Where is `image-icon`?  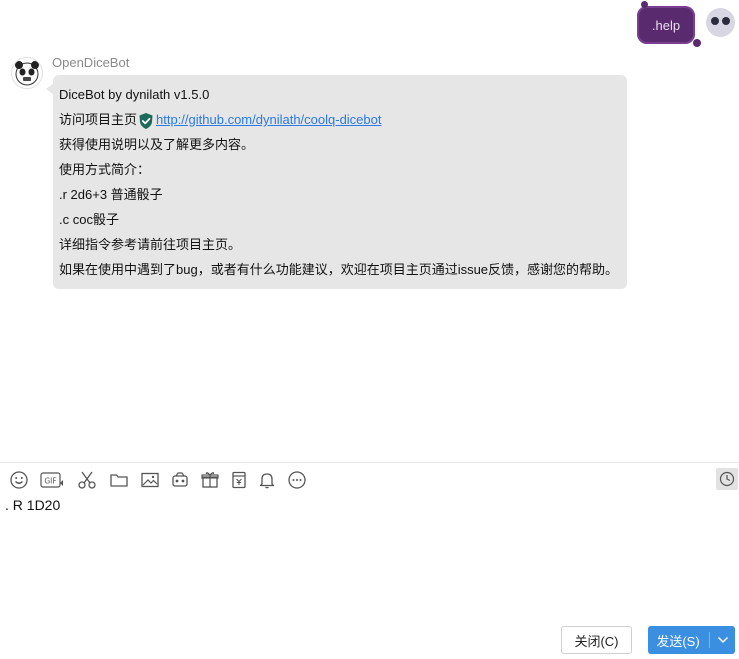 image-icon is located at coordinates (150, 480).